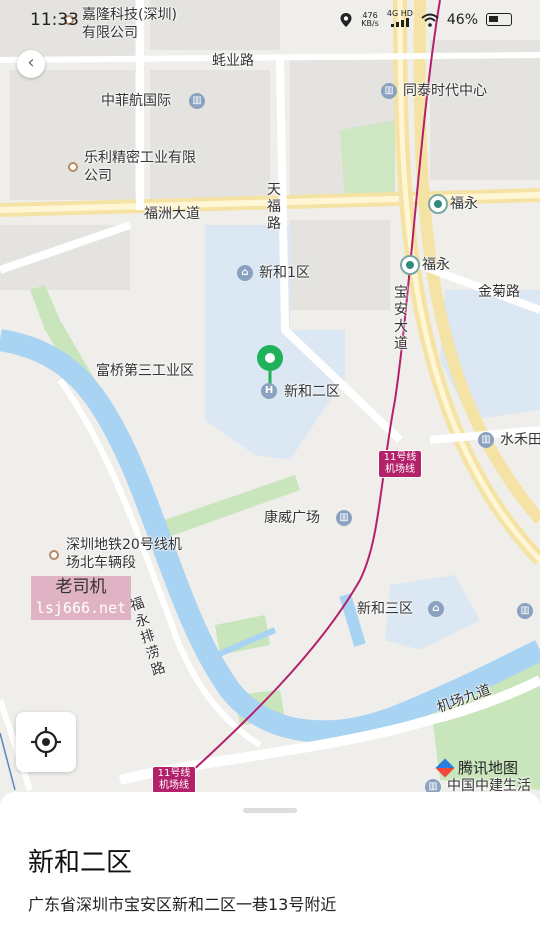 The width and height of the screenshot is (540, 933). I want to click on network-type: 4G HD, so click(400, 19).